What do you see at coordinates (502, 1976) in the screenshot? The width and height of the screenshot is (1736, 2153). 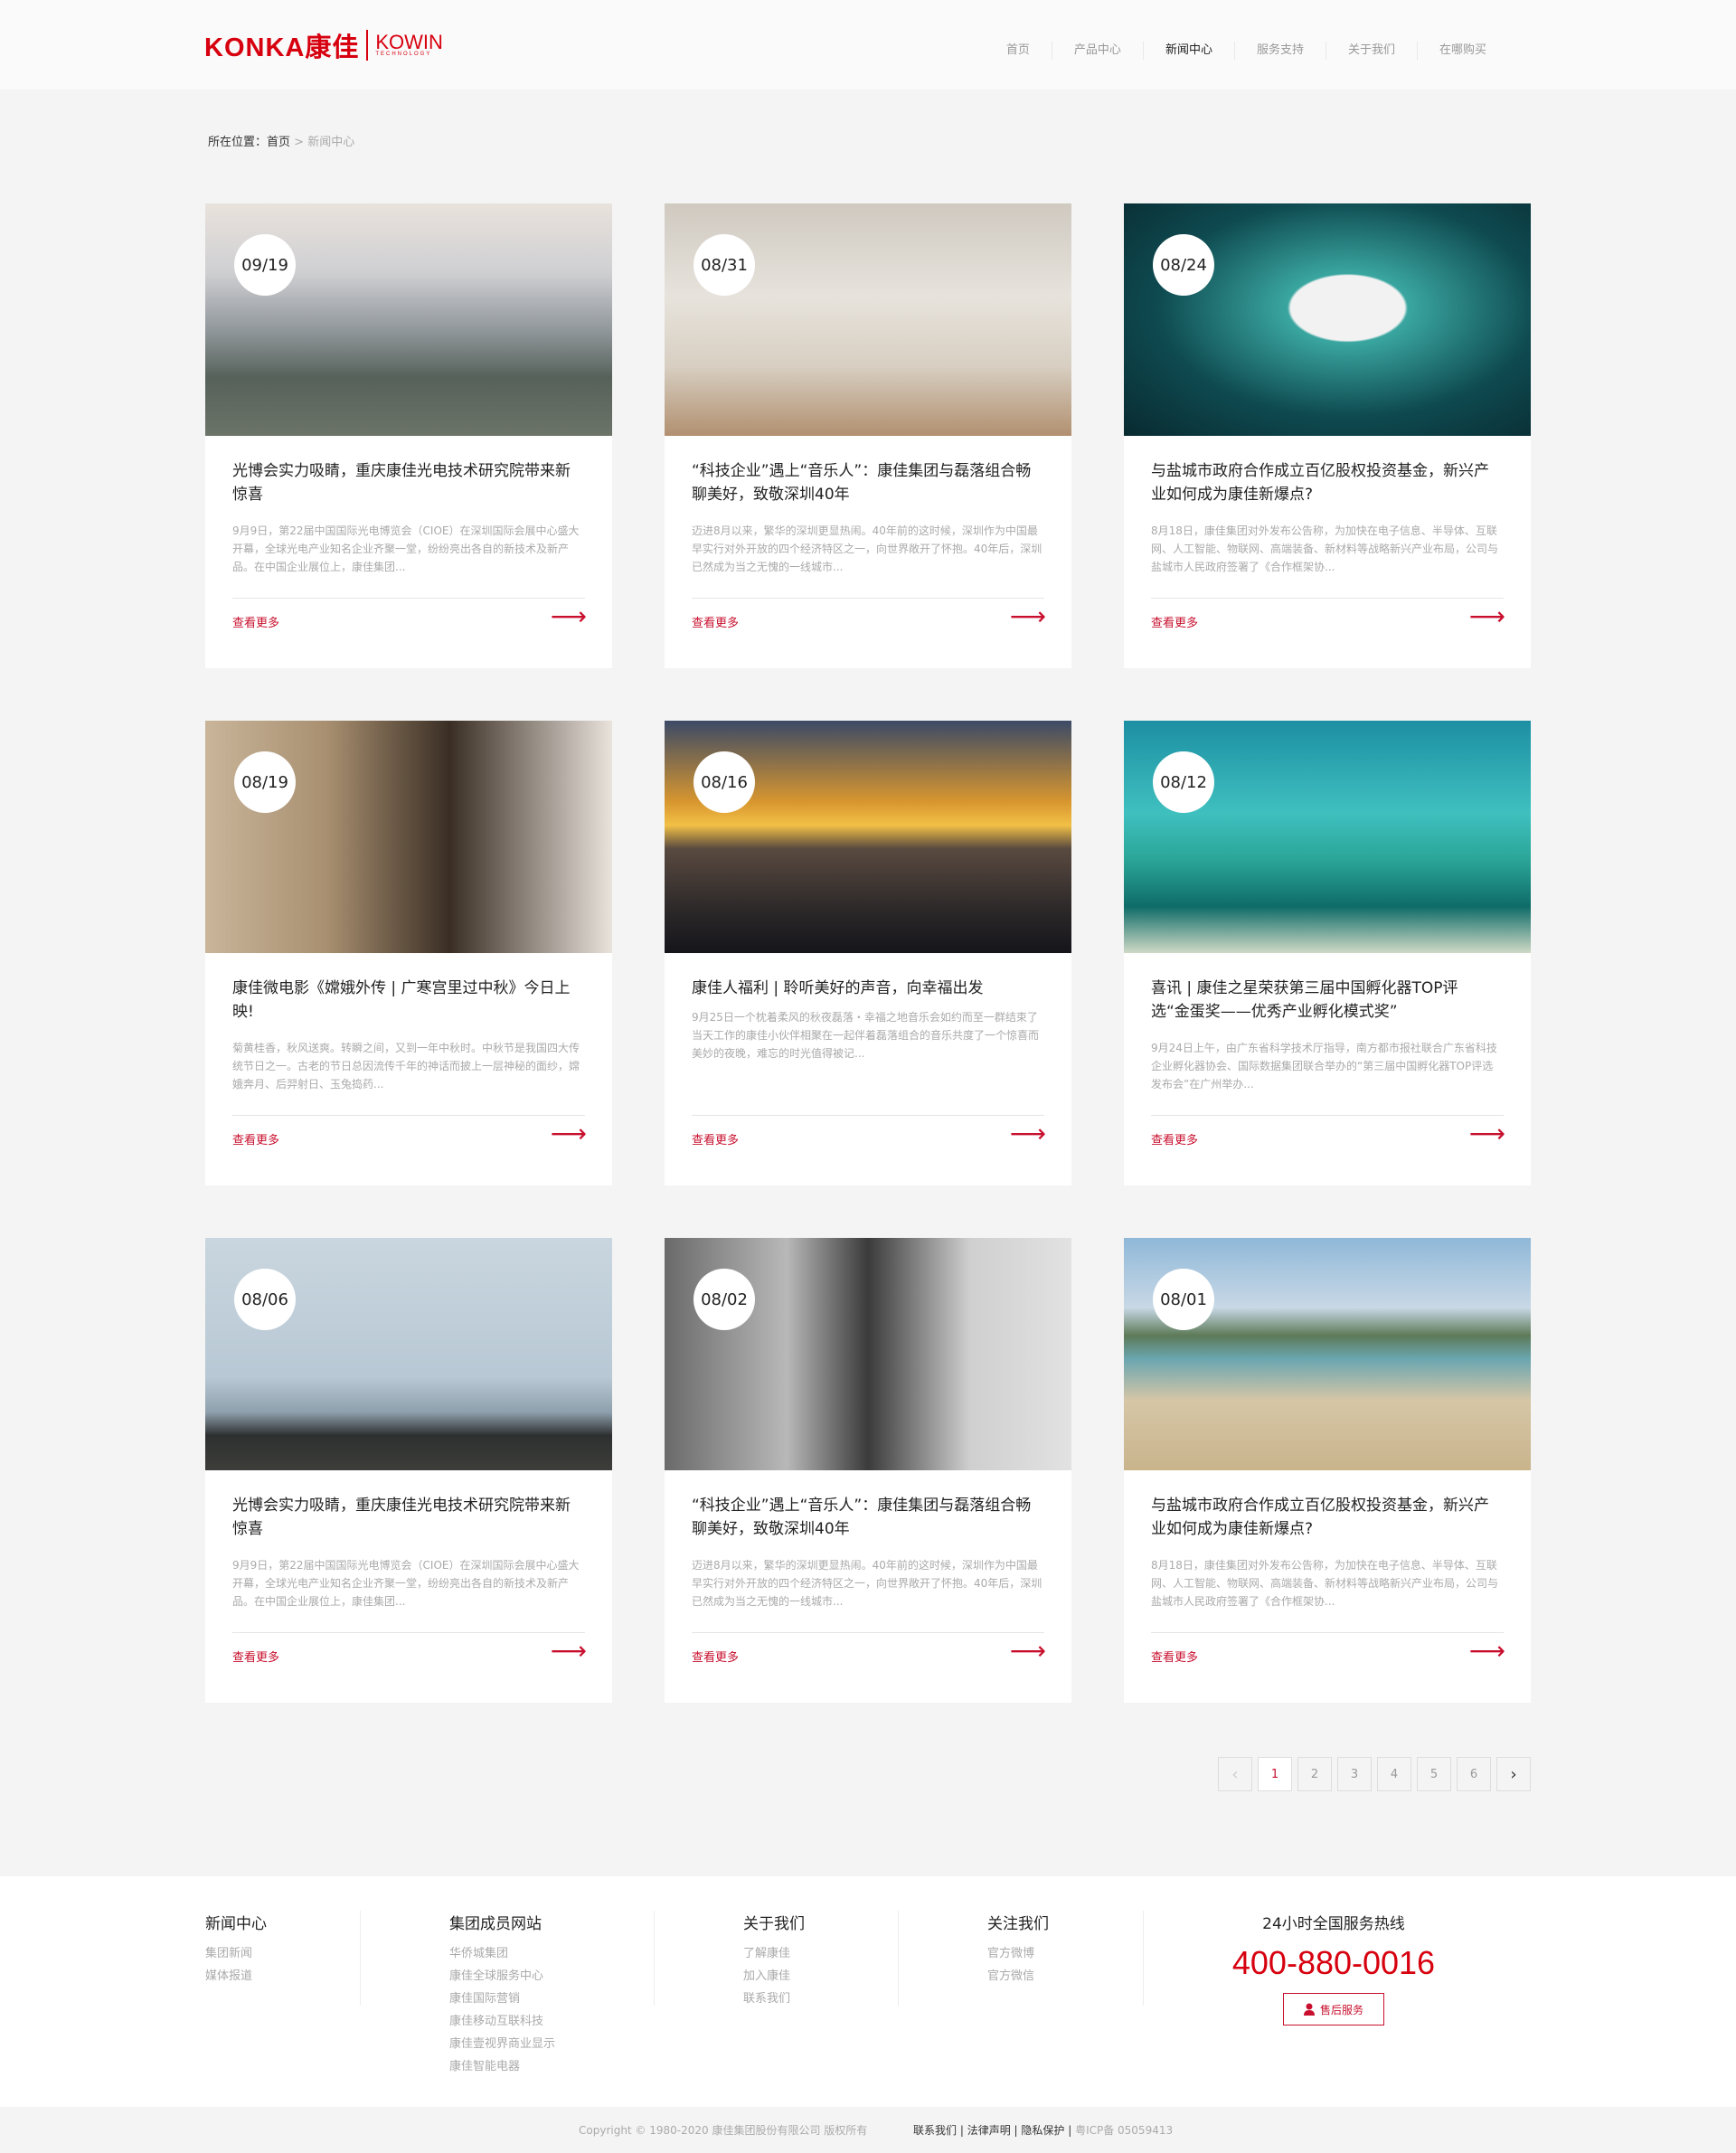 I see `footer-link: 康佳全球服务中心` at bounding box center [502, 1976].